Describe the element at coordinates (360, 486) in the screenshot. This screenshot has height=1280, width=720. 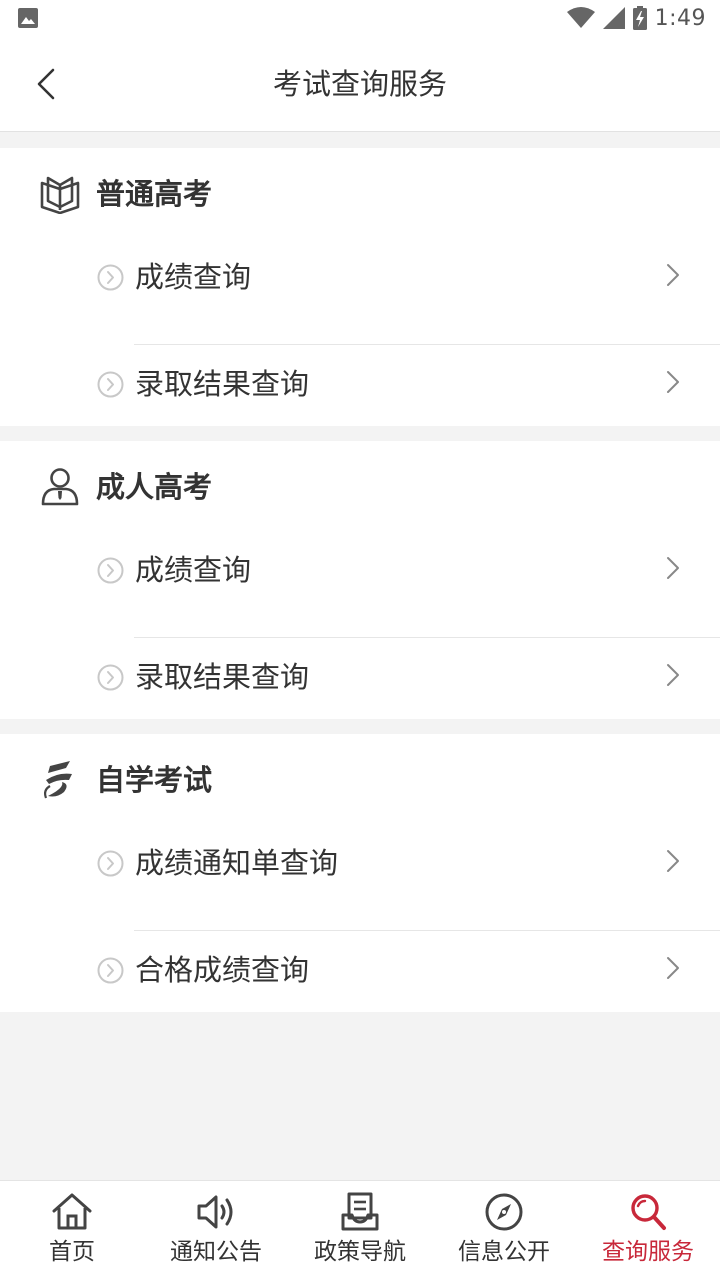
I see `section-header: 成人高考` at that location.